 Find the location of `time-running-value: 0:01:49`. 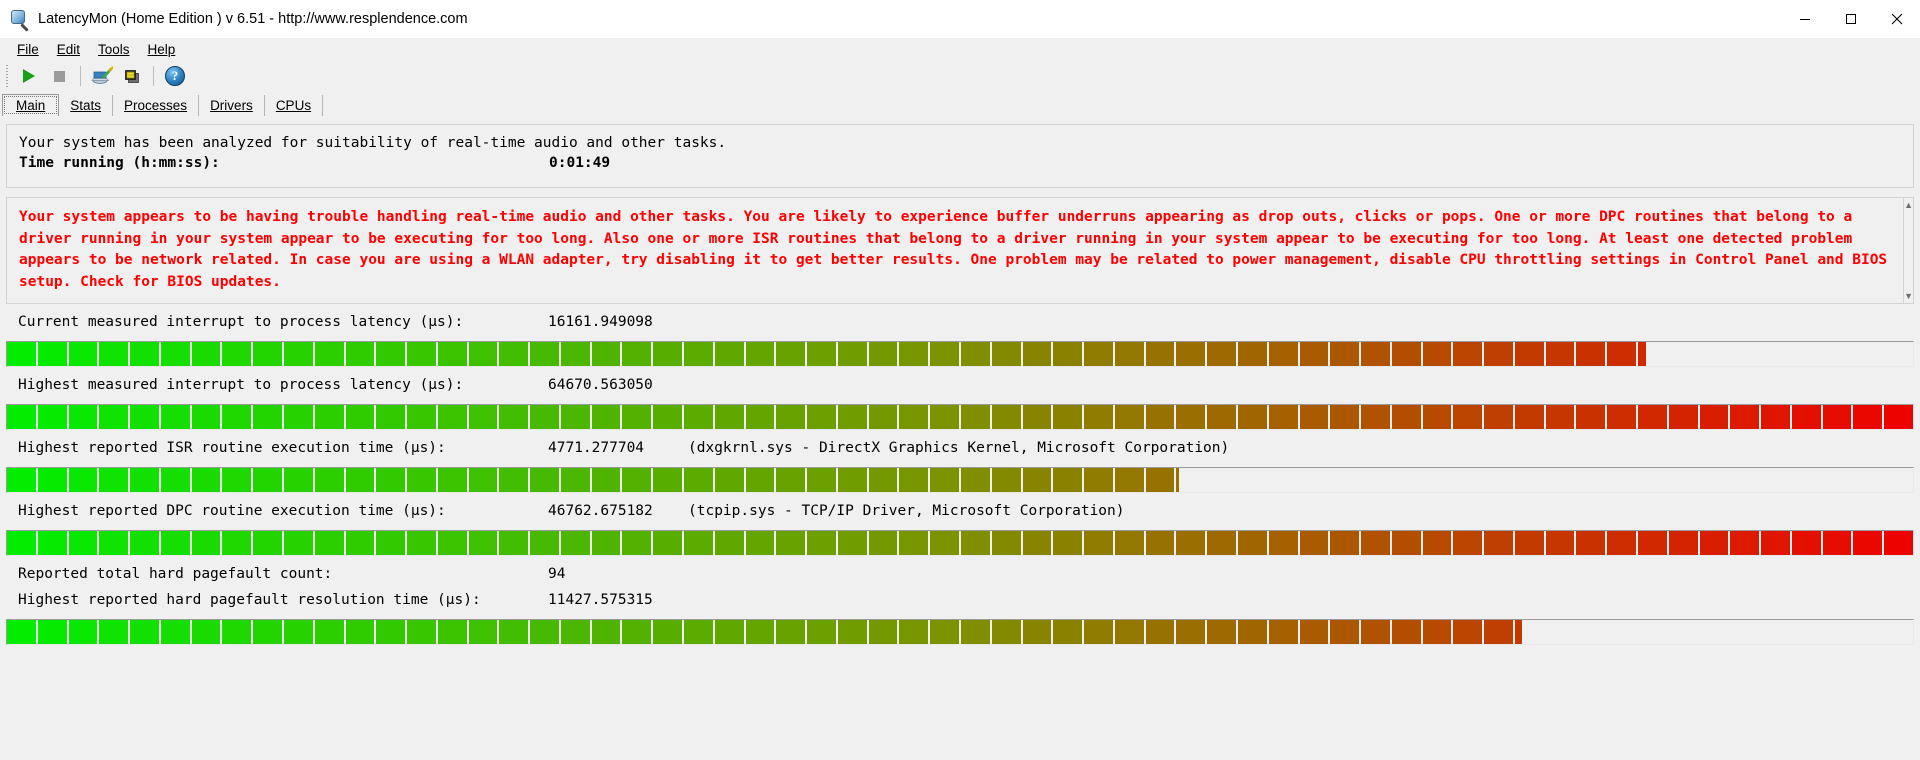

time-running-value: 0:01:49 is located at coordinates (580, 163).